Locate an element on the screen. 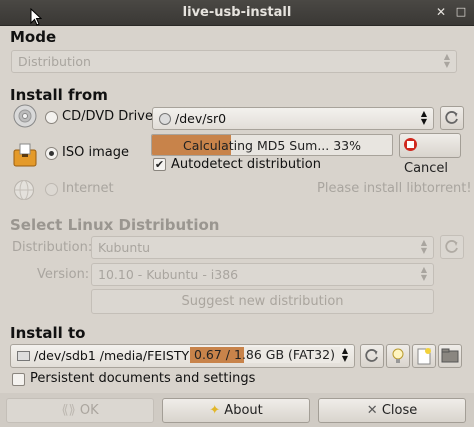 Image resolution: width=474 pixels, height=427 pixels. ok-icon: ⟪⟫ is located at coordinates (68, 410).